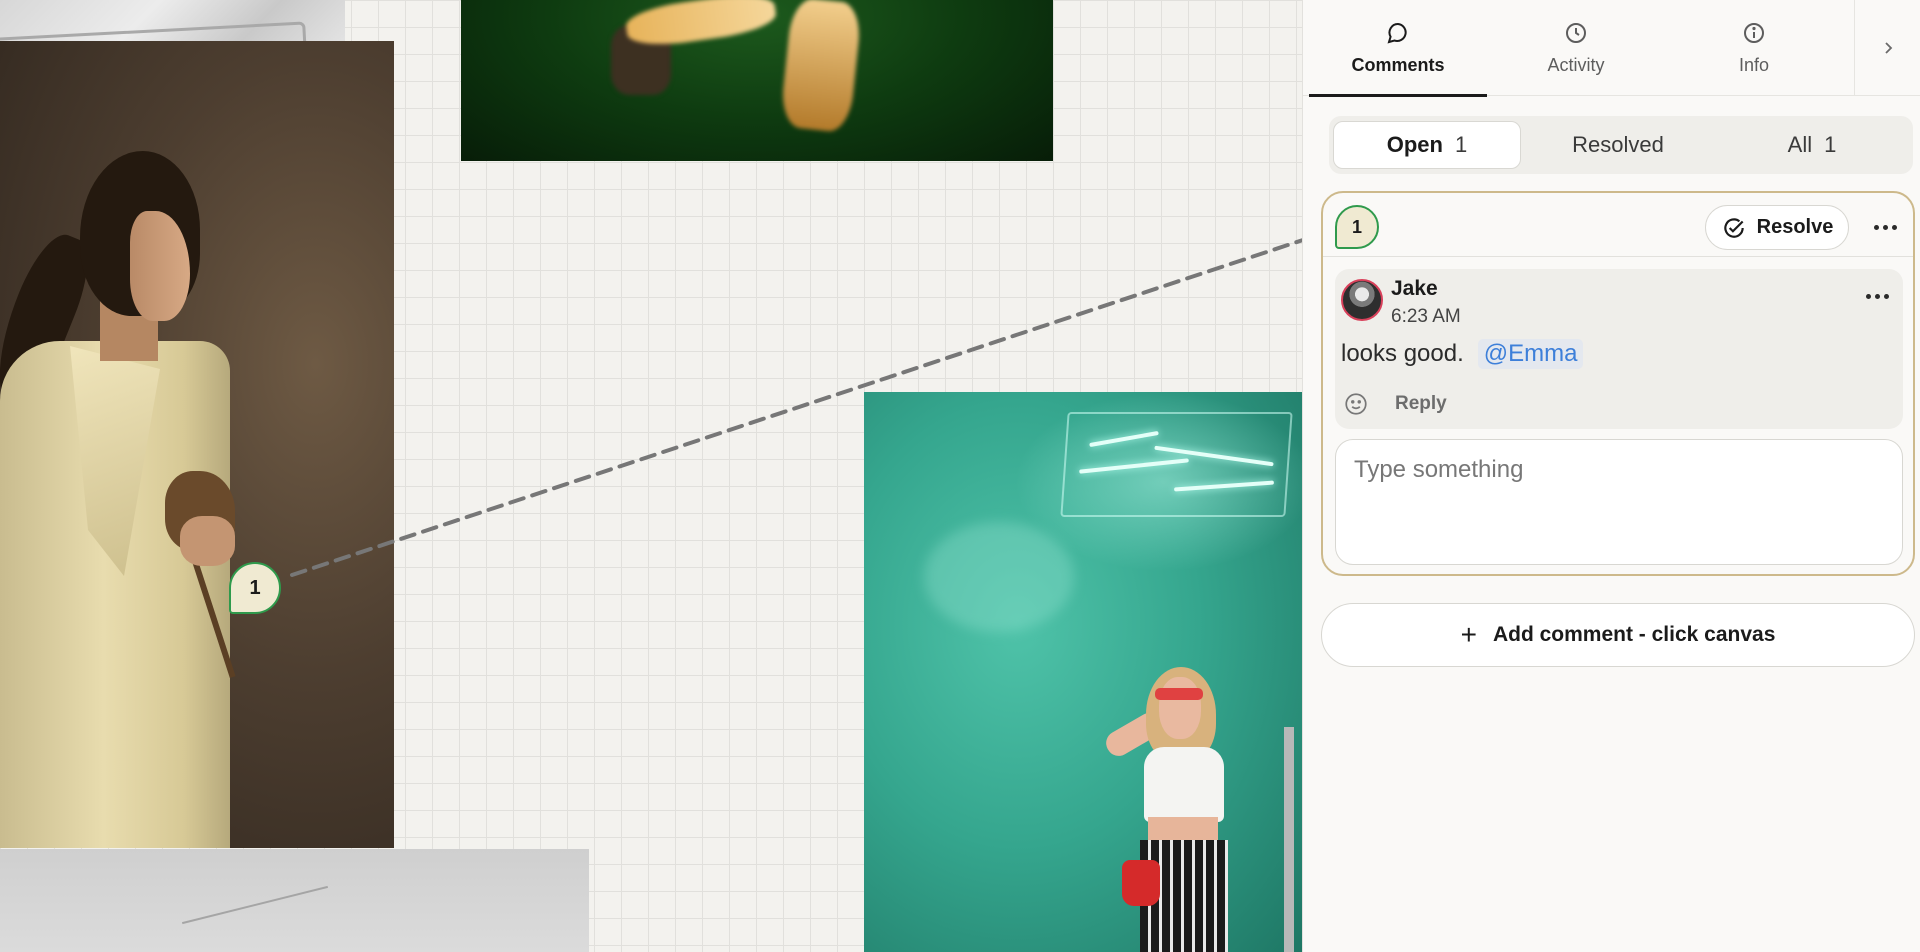 The width and height of the screenshot is (1920, 952). I want to click on canvas-image-grey-still, so click(294, 900).